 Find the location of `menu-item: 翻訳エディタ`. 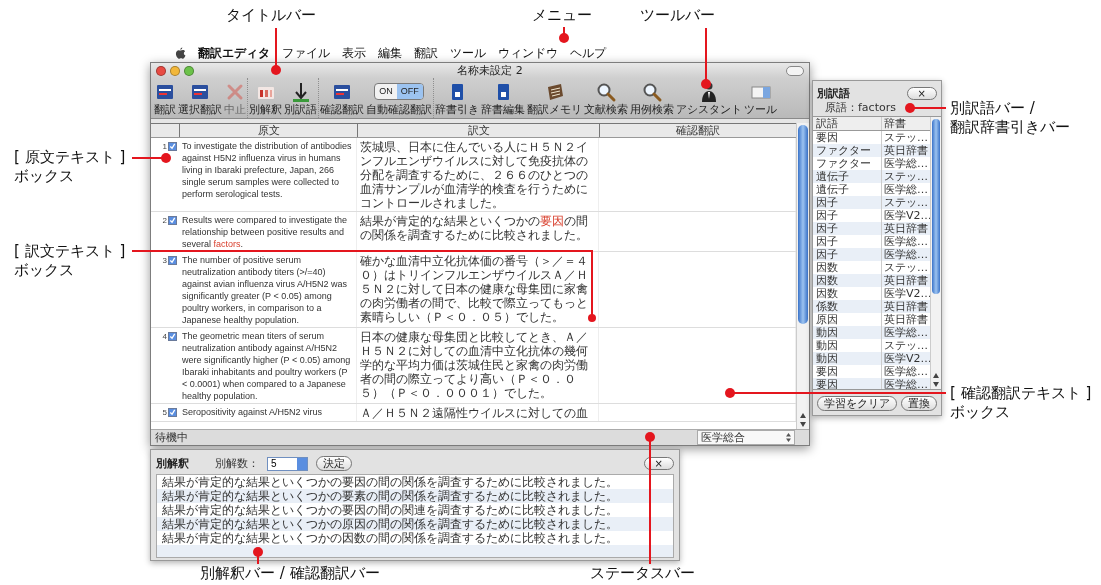

menu-item: 翻訳エディタ is located at coordinates (234, 53).